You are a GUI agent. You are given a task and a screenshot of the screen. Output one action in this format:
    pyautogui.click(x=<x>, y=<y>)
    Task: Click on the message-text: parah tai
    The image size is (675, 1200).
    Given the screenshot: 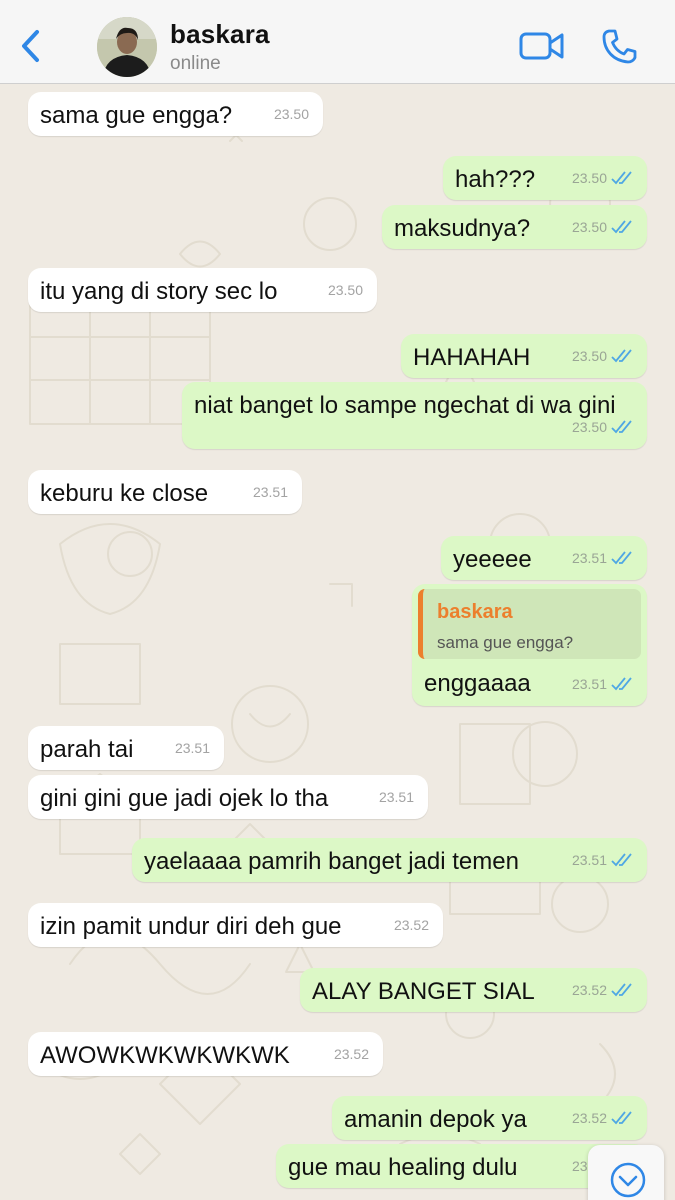 What is the action you would take?
    pyautogui.click(x=87, y=749)
    